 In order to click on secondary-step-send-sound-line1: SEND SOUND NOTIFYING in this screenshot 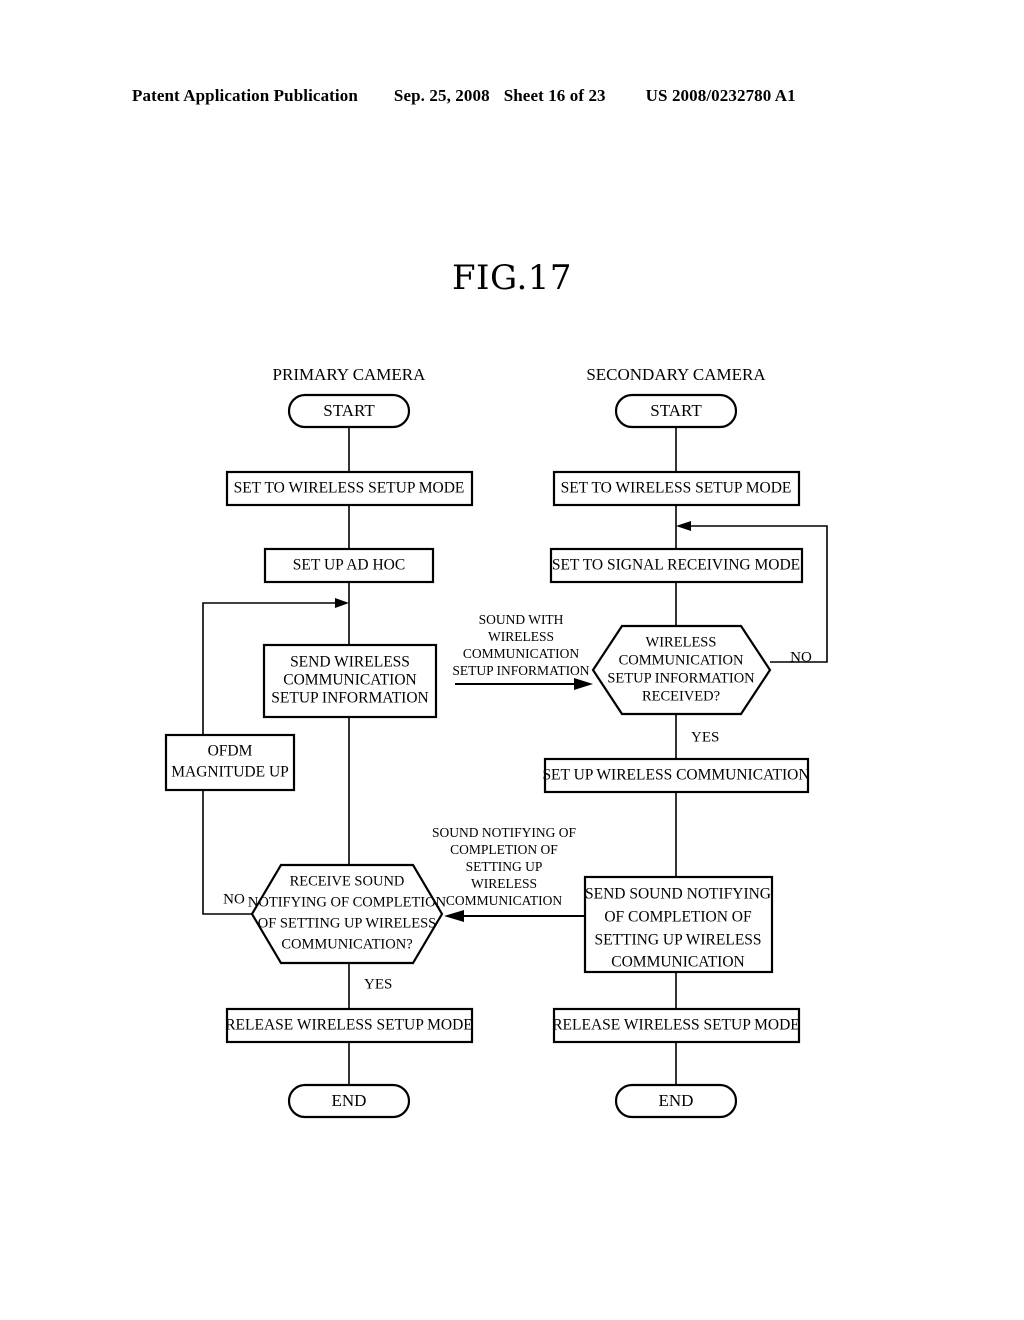, I will do `click(678, 894)`.